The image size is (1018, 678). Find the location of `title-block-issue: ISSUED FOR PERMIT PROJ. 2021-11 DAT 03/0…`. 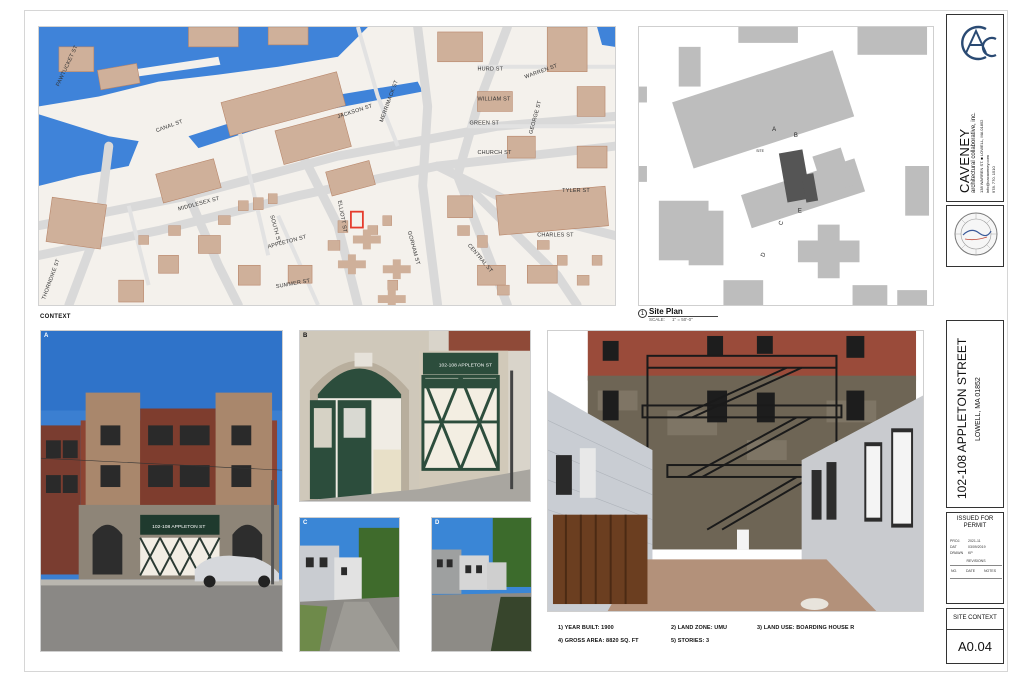

title-block-issue: ISSUED FOR PERMIT PROJ. 2021-11 DAT 03/0… is located at coordinates (975, 558).